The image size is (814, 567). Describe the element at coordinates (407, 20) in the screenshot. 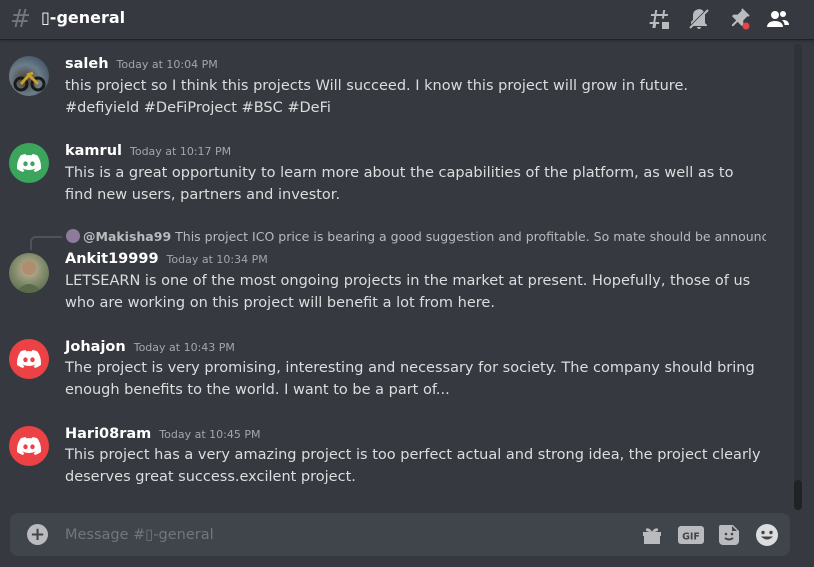

I see `channel-header: # ▯-general` at that location.